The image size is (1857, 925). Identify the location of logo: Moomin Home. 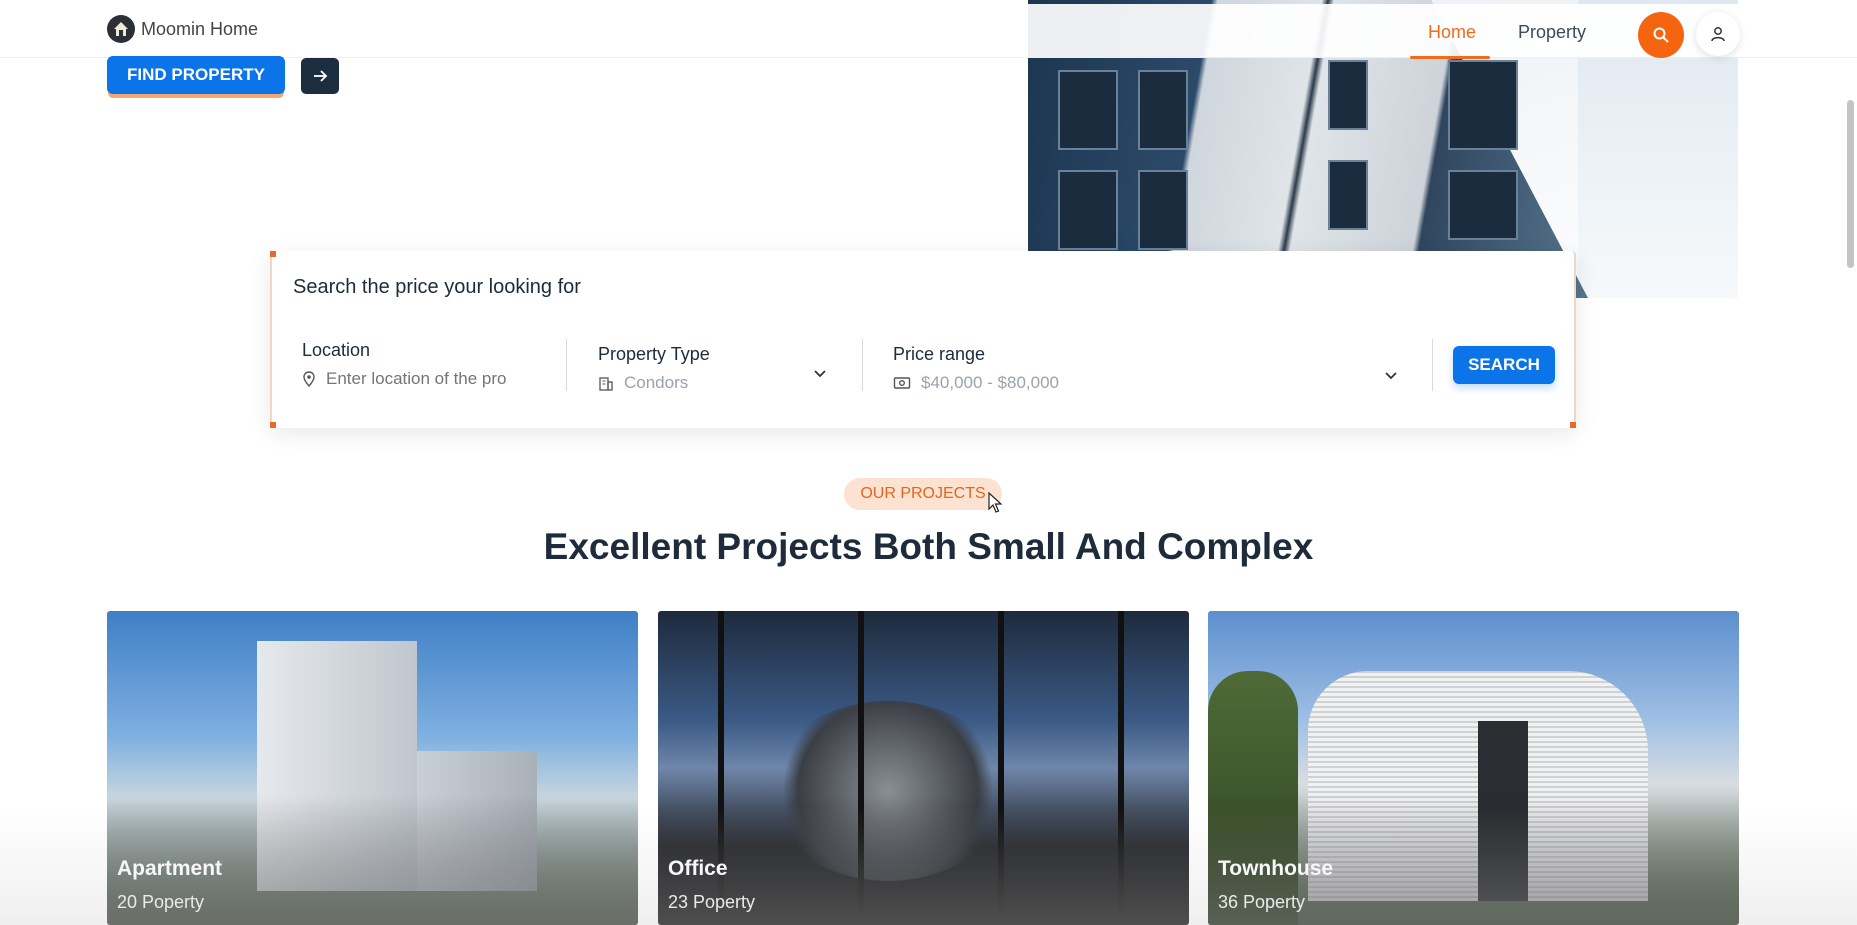
(182, 29).